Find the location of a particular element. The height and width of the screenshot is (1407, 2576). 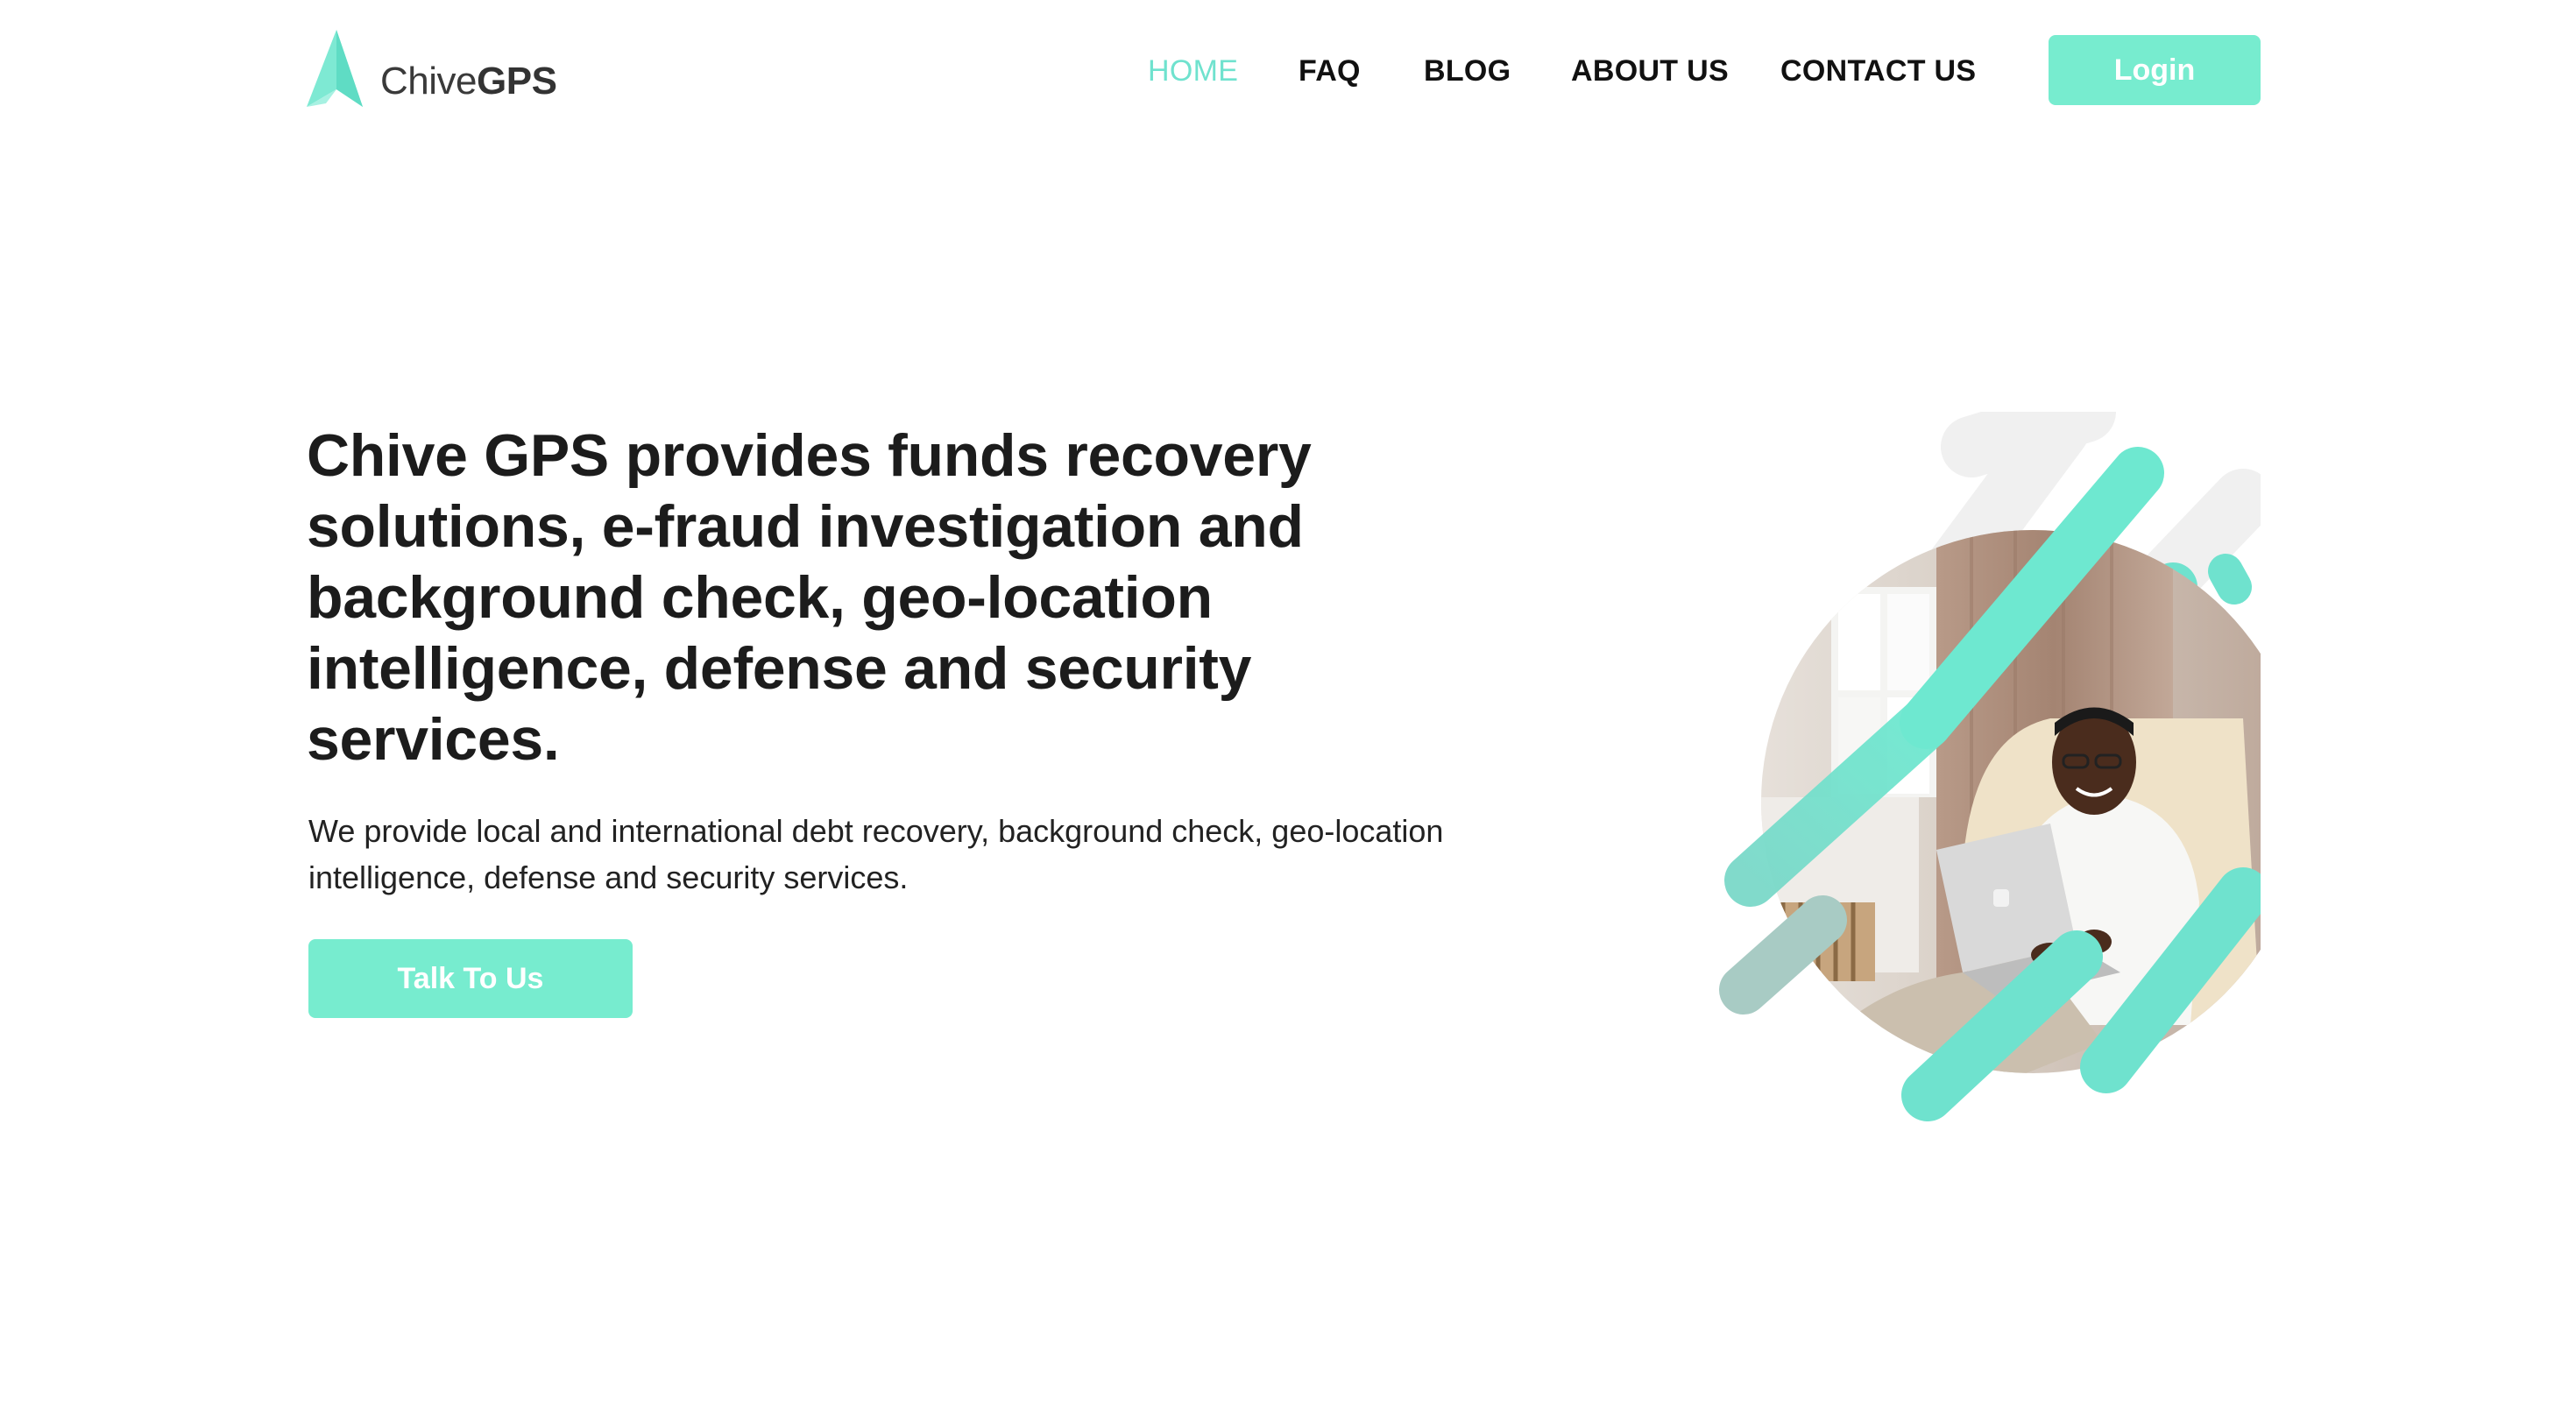

nav-contact-us: CONTACT US is located at coordinates (1878, 71).